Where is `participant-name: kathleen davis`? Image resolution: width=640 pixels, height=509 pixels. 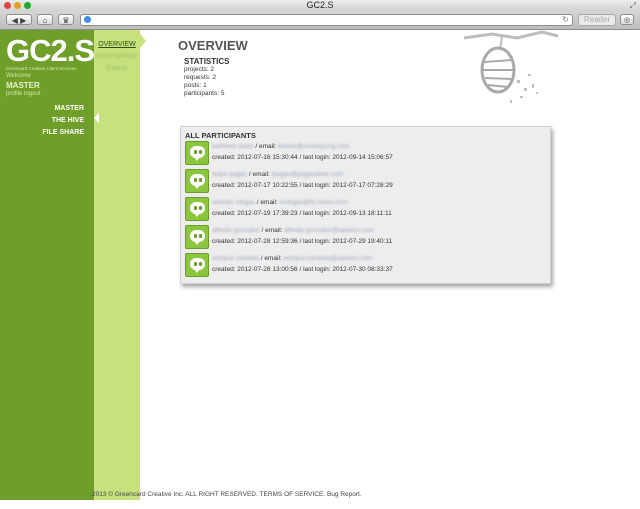
participant-name: kathleen davis is located at coordinates (233, 146).